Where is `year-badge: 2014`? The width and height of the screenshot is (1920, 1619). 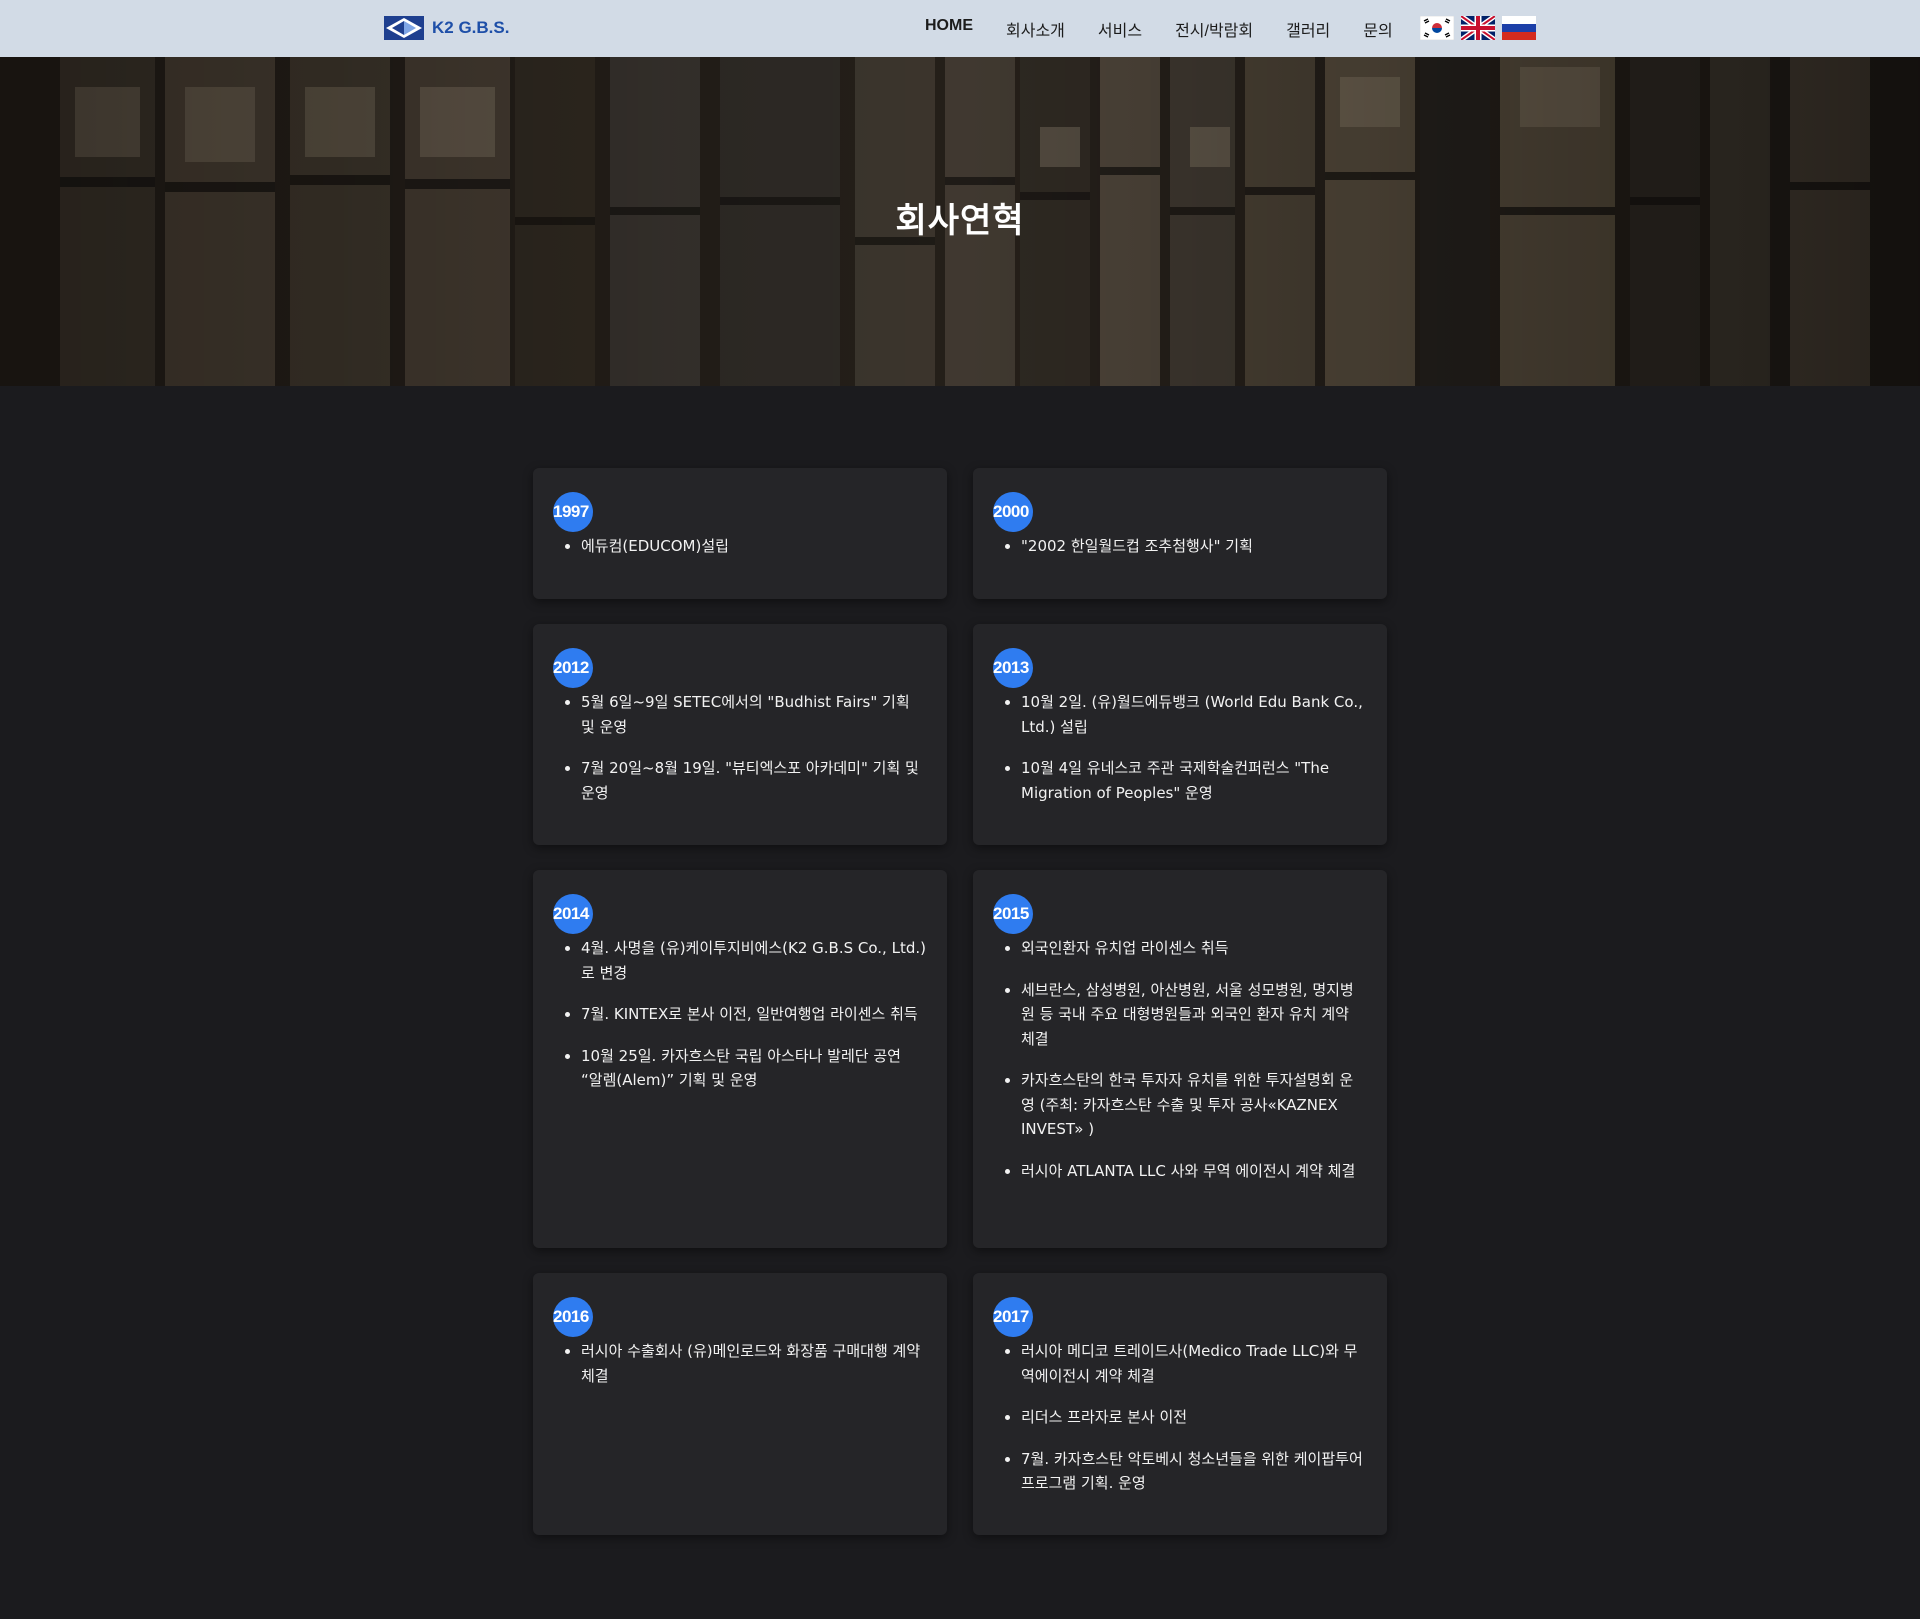
year-badge: 2014 is located at coordinates (573, 914).